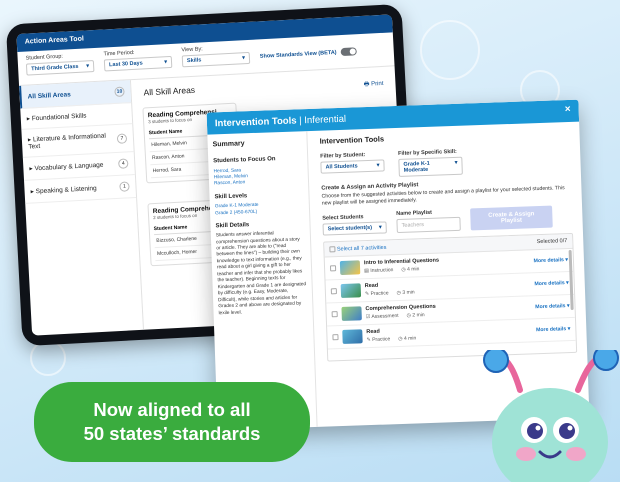 The image size is (620, 482). What do you see at coordinates (551, 416) in the screenshot?
I see `mascot-character-icon` at bounding box center [551, 416].